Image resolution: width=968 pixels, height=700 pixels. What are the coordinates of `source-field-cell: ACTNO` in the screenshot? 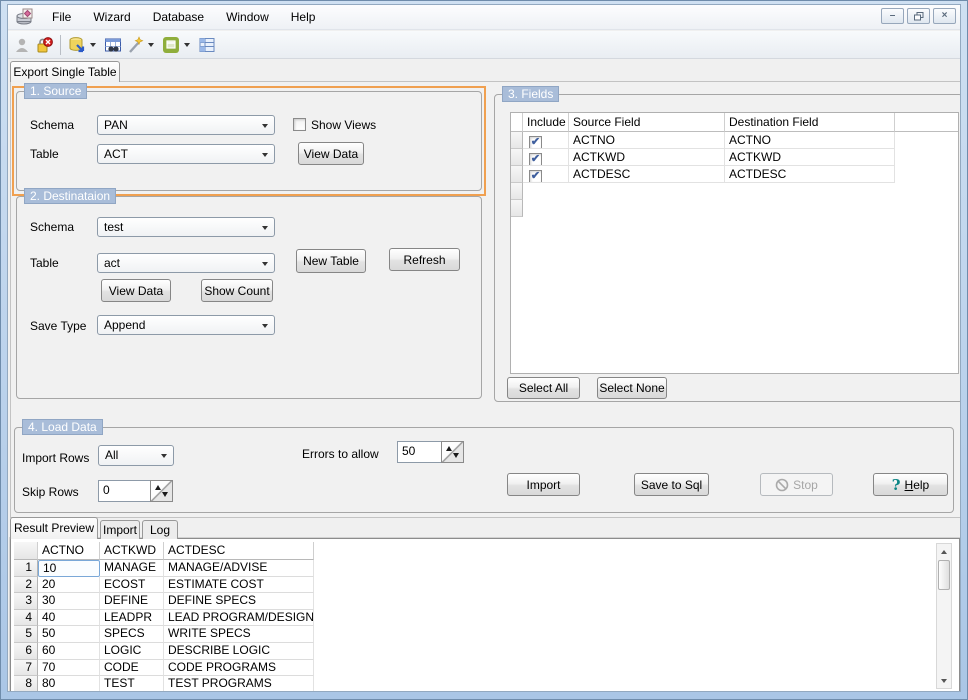 It's located at (647, 140).